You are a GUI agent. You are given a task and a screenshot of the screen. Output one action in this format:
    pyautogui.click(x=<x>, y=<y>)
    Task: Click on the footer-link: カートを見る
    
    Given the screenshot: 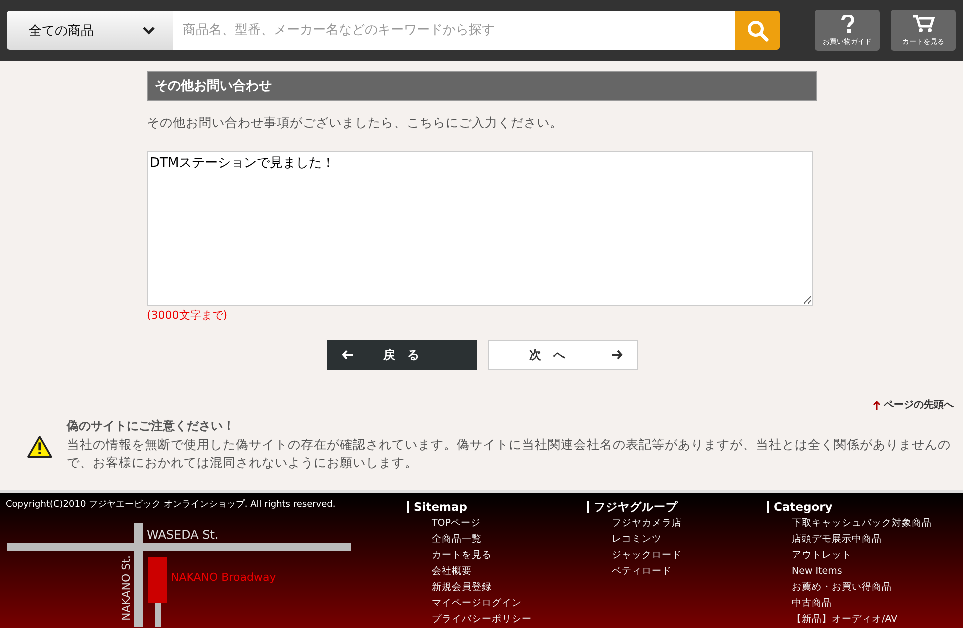 What is the action you would take?
    pyautogui.click(x=490, y=556)
    